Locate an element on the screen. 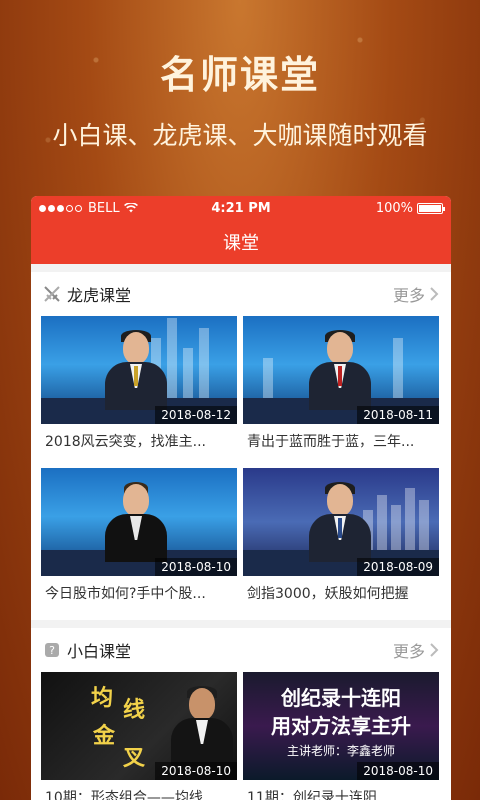 The width and height of the screenshot is (480, 800). nav-title: 课堂 is located at coordinates (241, 243).